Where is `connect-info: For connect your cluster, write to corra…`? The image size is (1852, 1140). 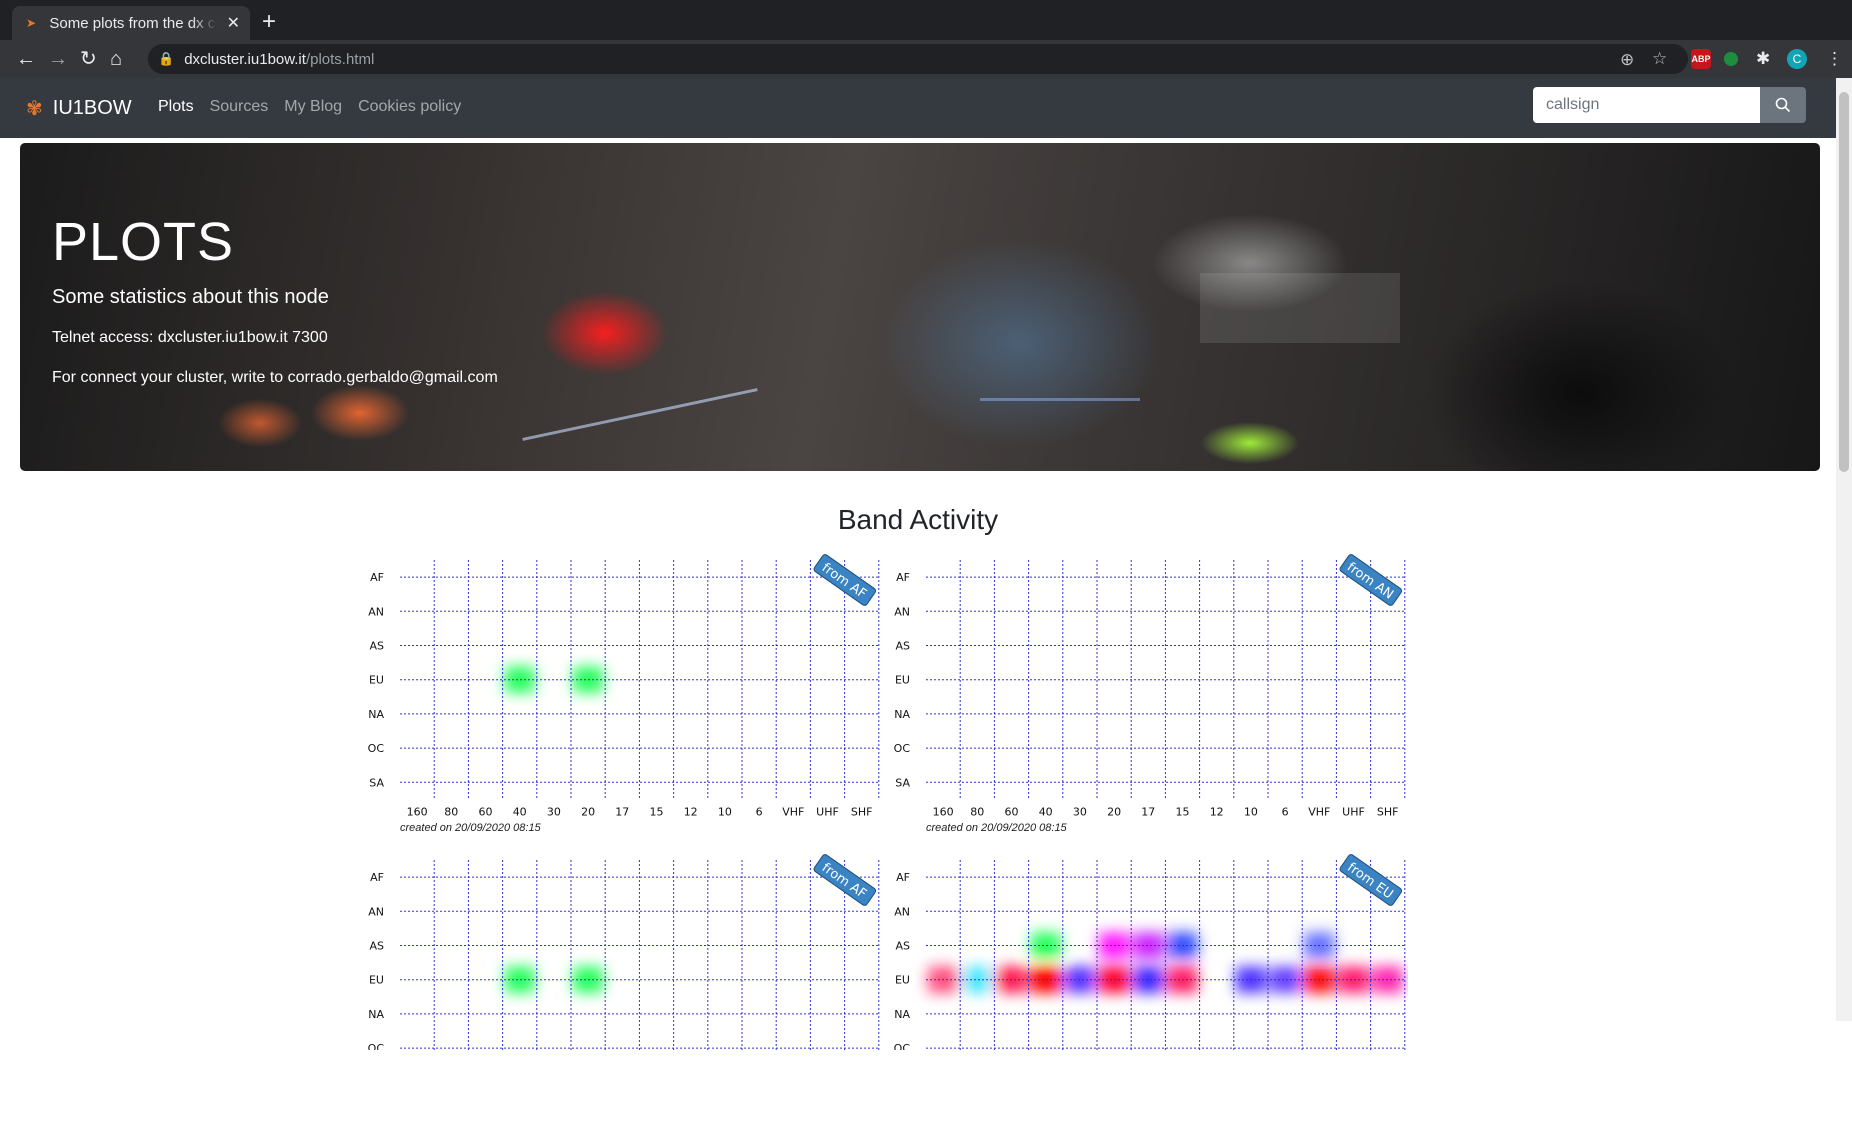
connect-info: For connect your cluster, write to corra… is located at coordinates (275, 377).